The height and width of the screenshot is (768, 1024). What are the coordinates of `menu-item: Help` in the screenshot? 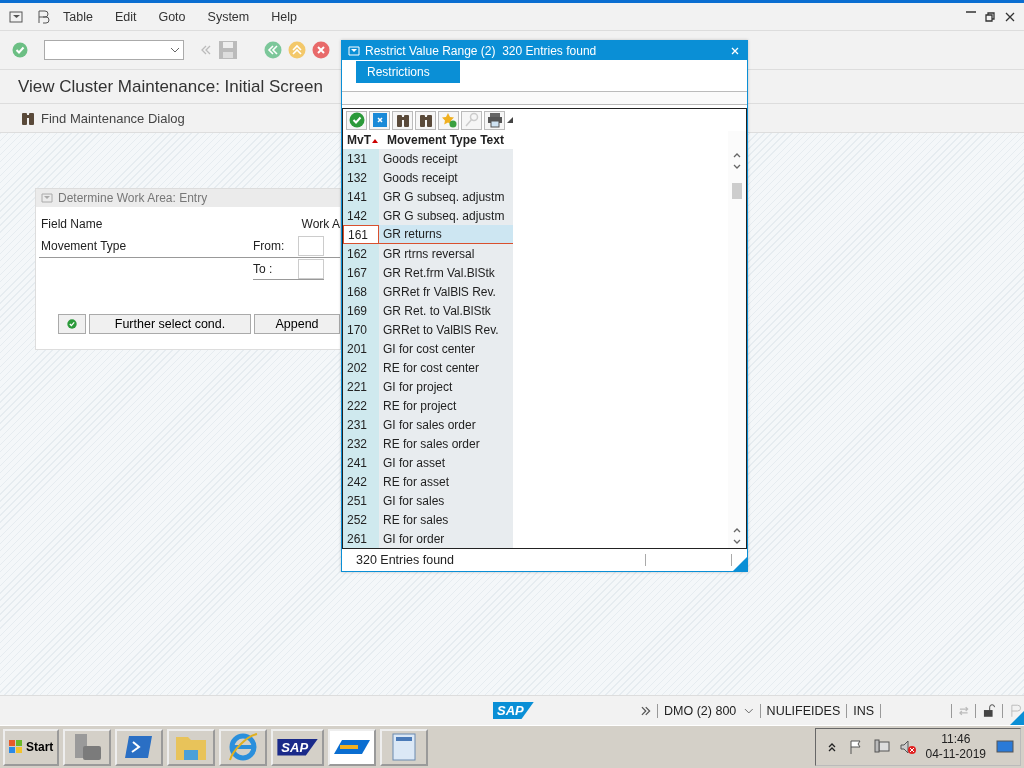 It's located at (284, 16).